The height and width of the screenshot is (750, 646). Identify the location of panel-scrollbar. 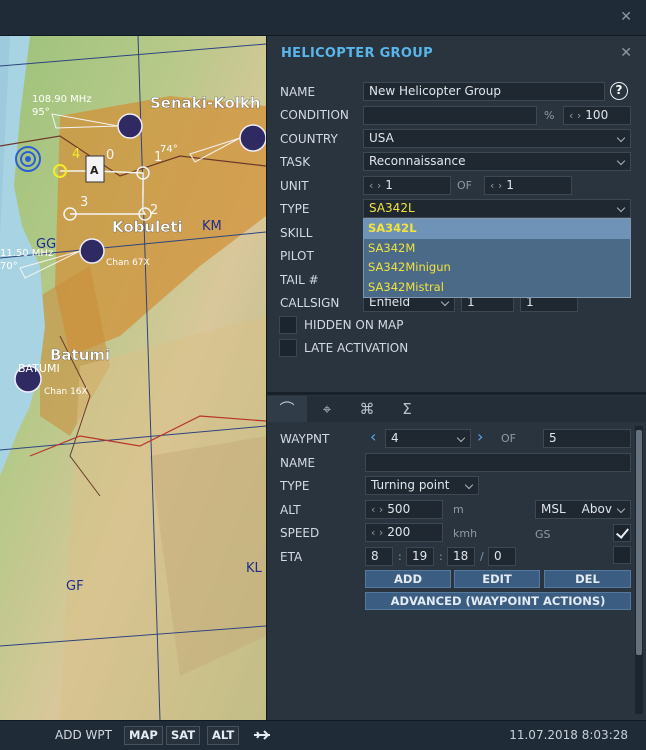
(639, 570).